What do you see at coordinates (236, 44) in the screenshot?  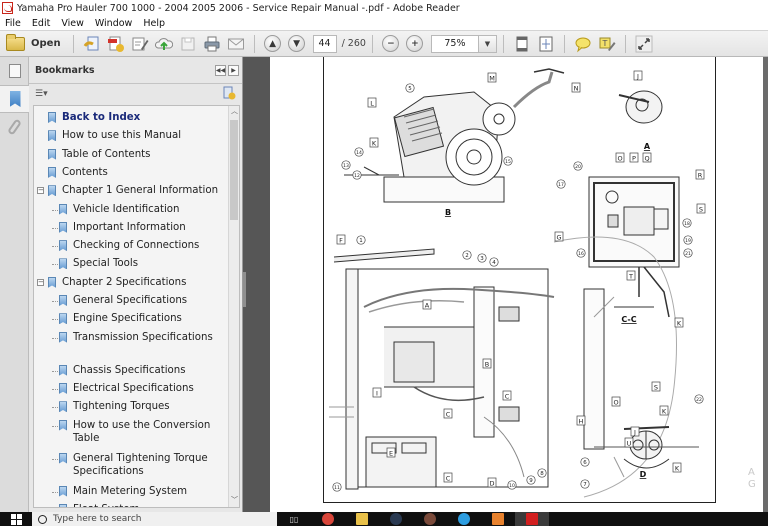 I see `email-icon` at bounding box center [236, 44].